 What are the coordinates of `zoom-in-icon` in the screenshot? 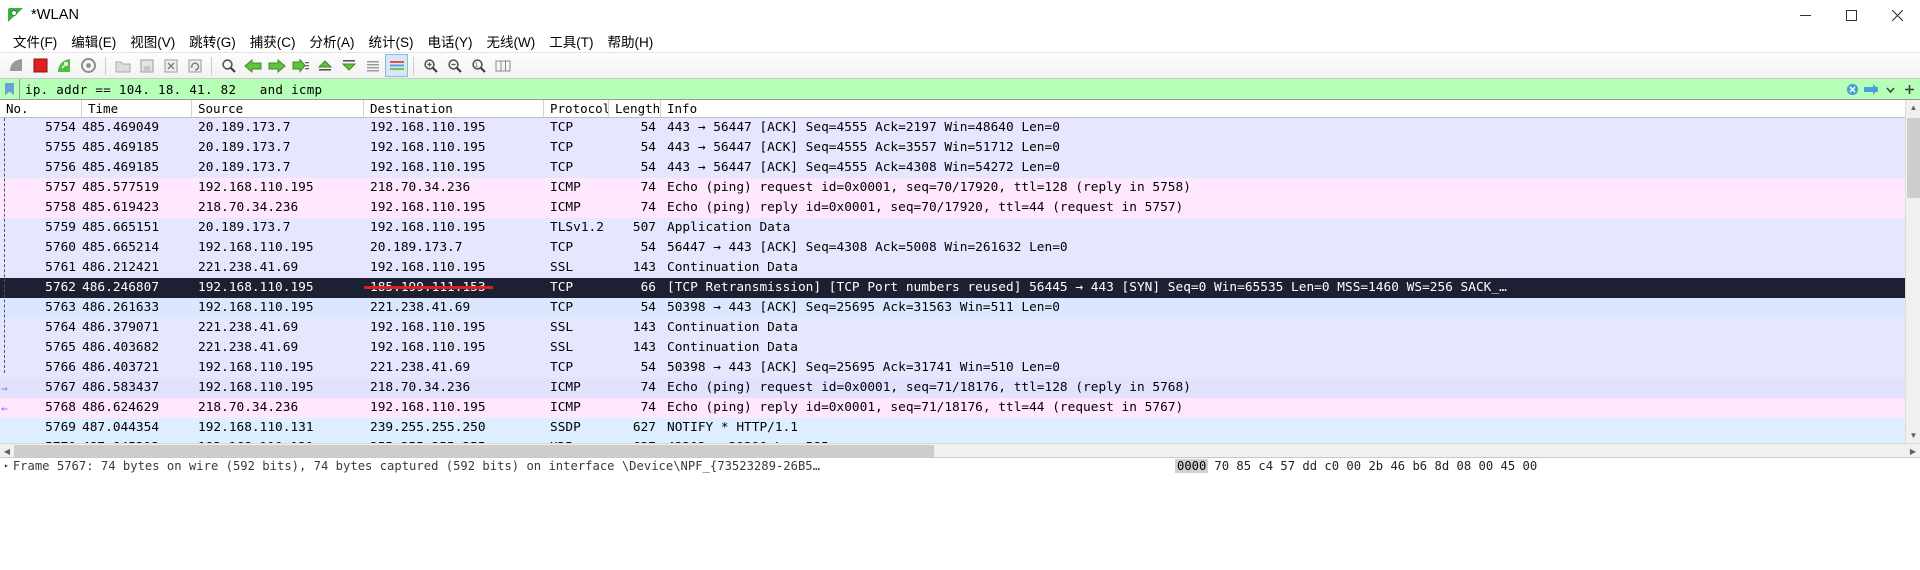 It's located at (430, 65).